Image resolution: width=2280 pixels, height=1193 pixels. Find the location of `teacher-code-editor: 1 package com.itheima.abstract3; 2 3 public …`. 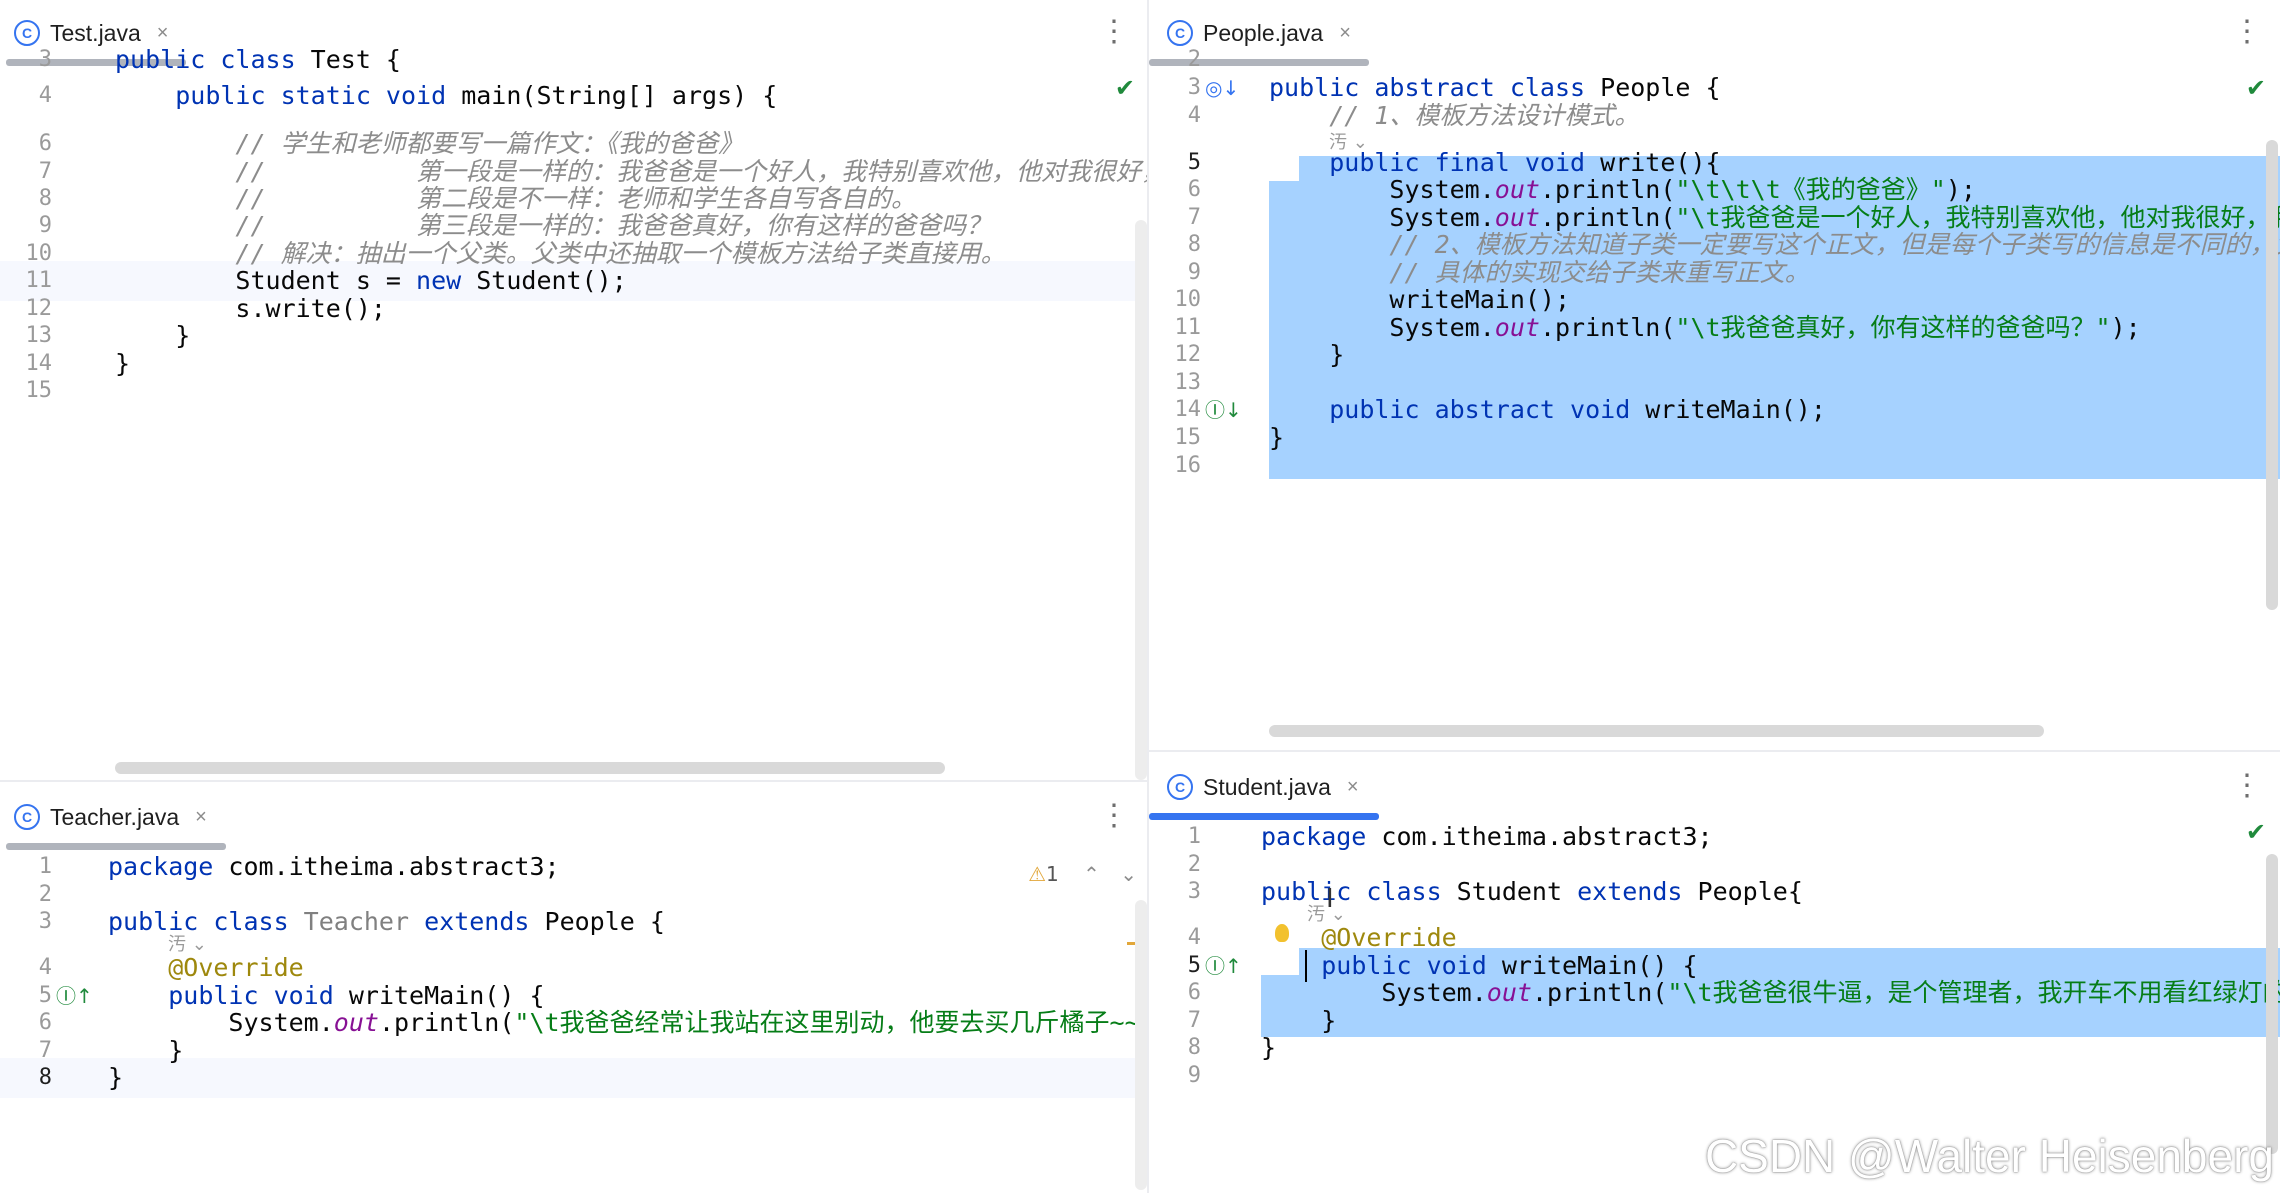

teacher-code-editor: 1 package com.itheima.abstract3; 2 3 public … is located at coordinates (573, 1021).